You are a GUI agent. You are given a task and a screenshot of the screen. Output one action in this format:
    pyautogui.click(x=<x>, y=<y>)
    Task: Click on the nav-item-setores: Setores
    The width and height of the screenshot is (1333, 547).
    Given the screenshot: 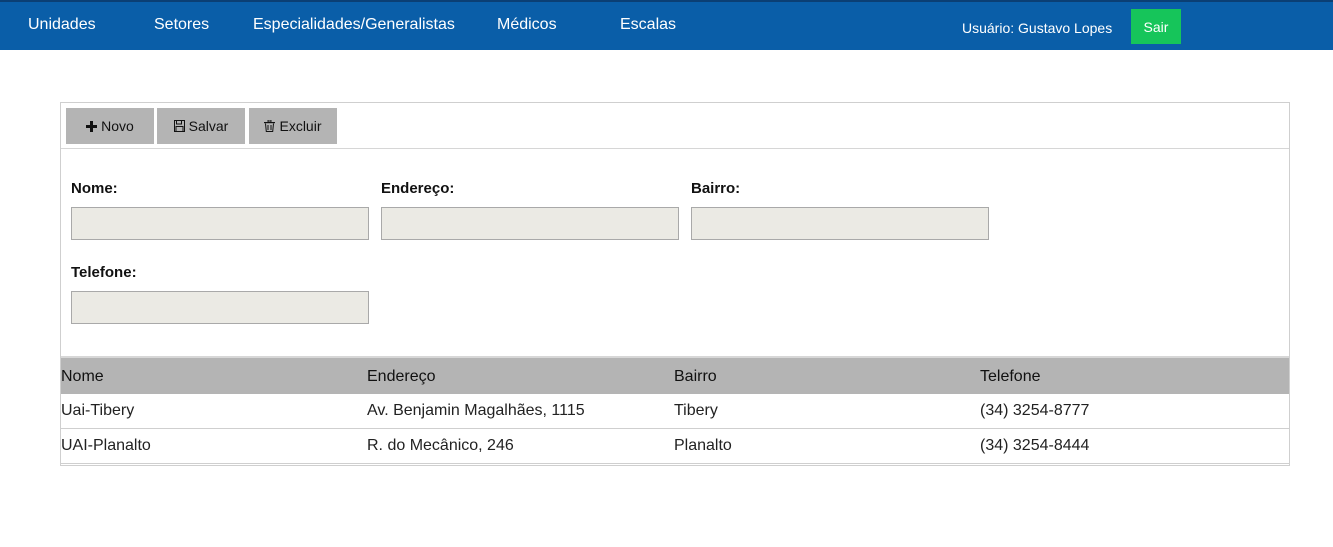 What is the action you would take?
    pyautogui.click(x=181, y=25)
    